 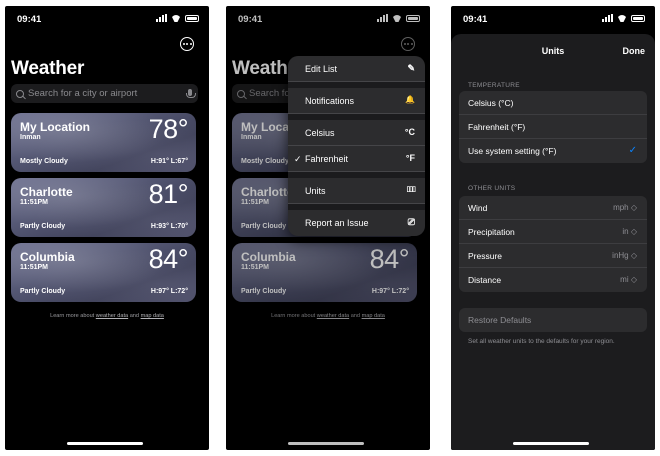 What do you see at coordinates (169, 161) in the screenshot?
I see `card-high-low: H:91° L:67°` at bounding box center [169, 161].